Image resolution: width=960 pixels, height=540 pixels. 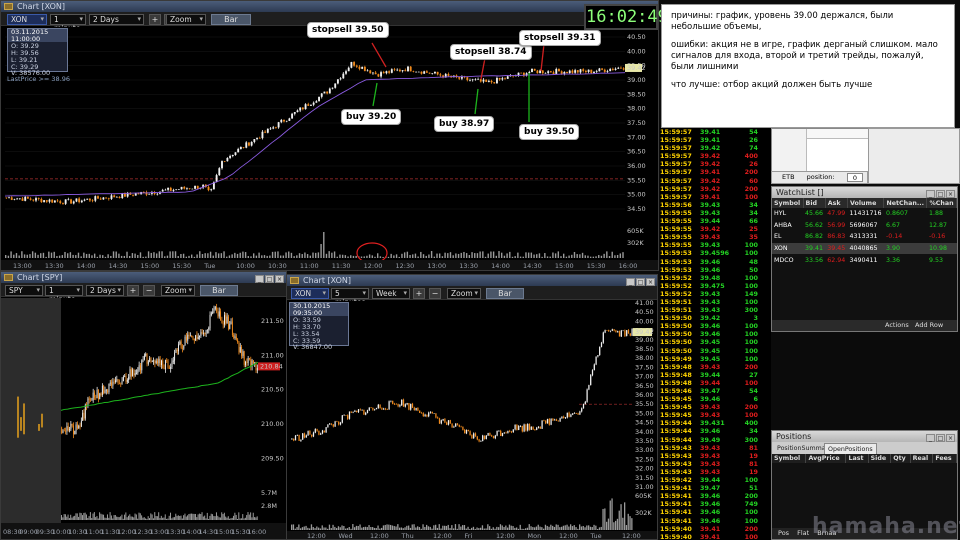 What do you see at coordinates (560, 38) in the screenshot?
I see `annotation-stopsell-3: stopsell 39.31` at bounding box center [560, 38].